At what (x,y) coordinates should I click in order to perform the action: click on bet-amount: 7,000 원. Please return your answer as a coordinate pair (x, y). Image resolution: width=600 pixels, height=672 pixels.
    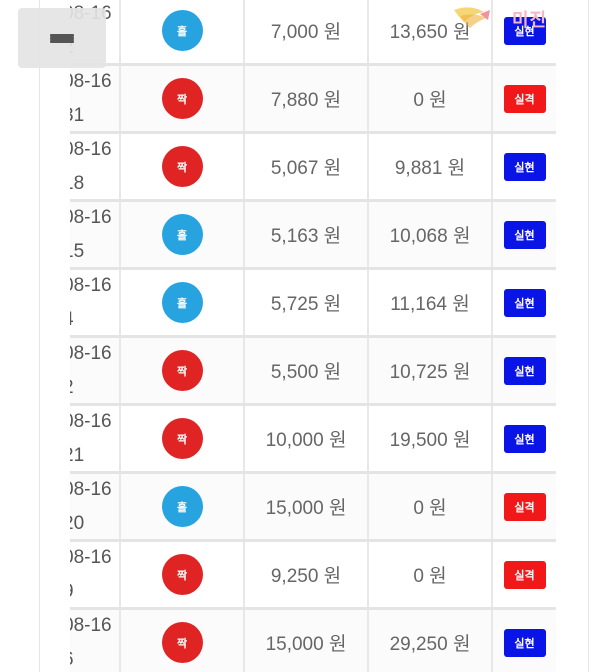
    Looking at the image, I should click on (306, 32).